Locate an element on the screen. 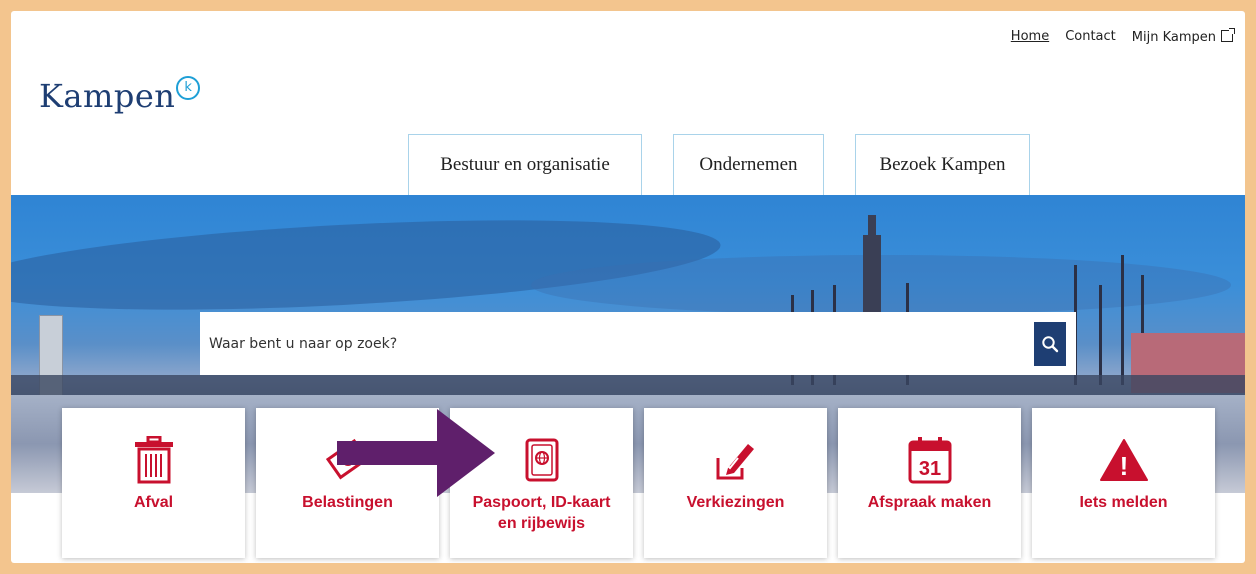 This screenshot has width=1256, height=574. mijn-kampen-link: Mijn Kampen is located at coordinates (1183, 36).